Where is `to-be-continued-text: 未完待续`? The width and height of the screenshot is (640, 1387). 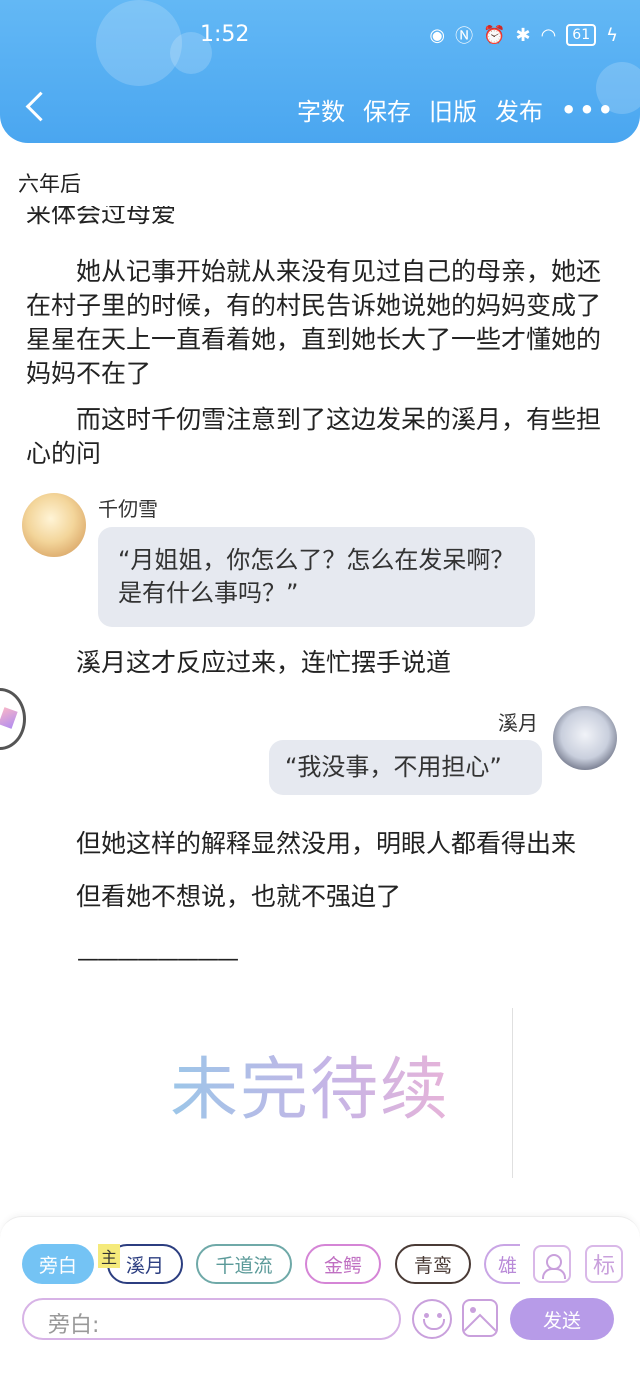
to-be-continued-text: 未完待续 is located at coordinates (310, 1083).